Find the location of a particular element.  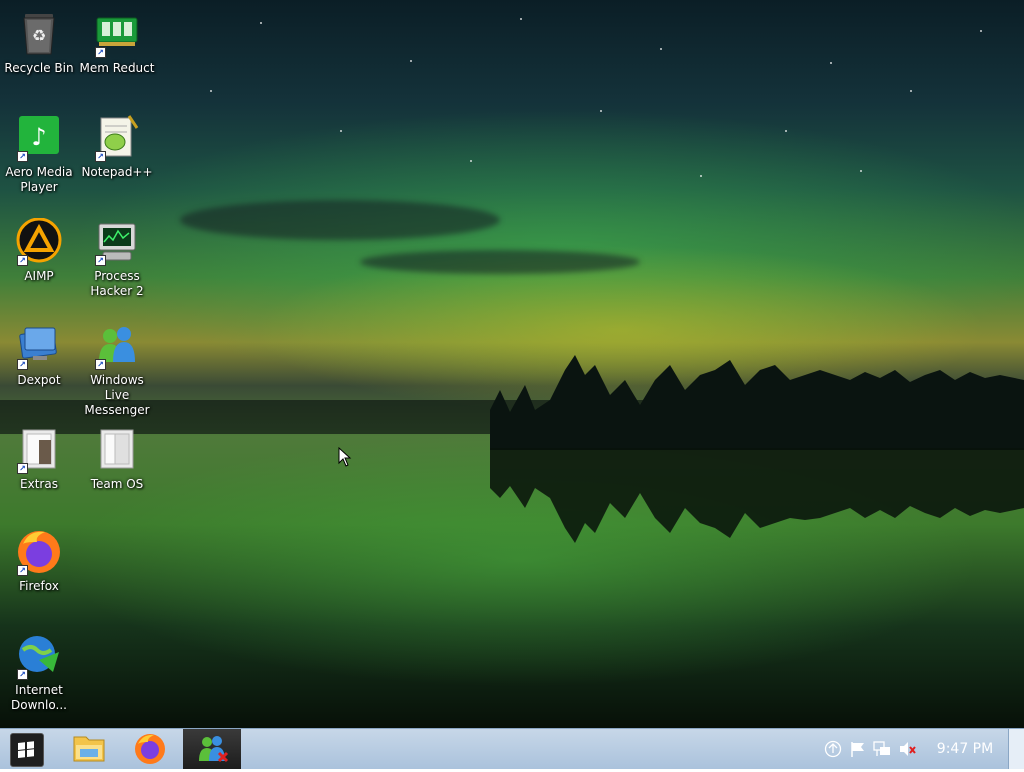

desktop-icon-firefox: ↗ Firefox is located at coordinates (39, 561).